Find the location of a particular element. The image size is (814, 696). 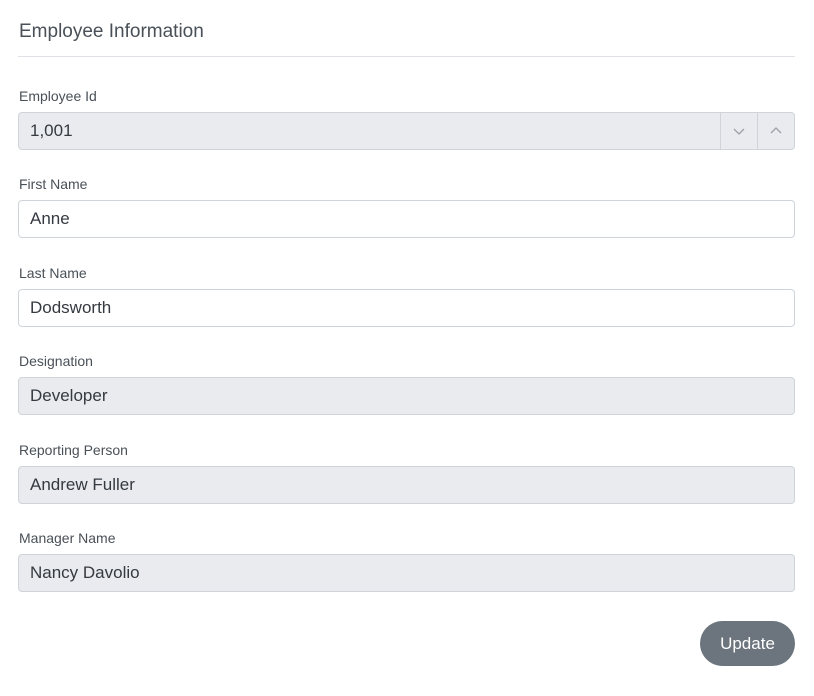

update-button: Update is located at coordinates (747, 643).